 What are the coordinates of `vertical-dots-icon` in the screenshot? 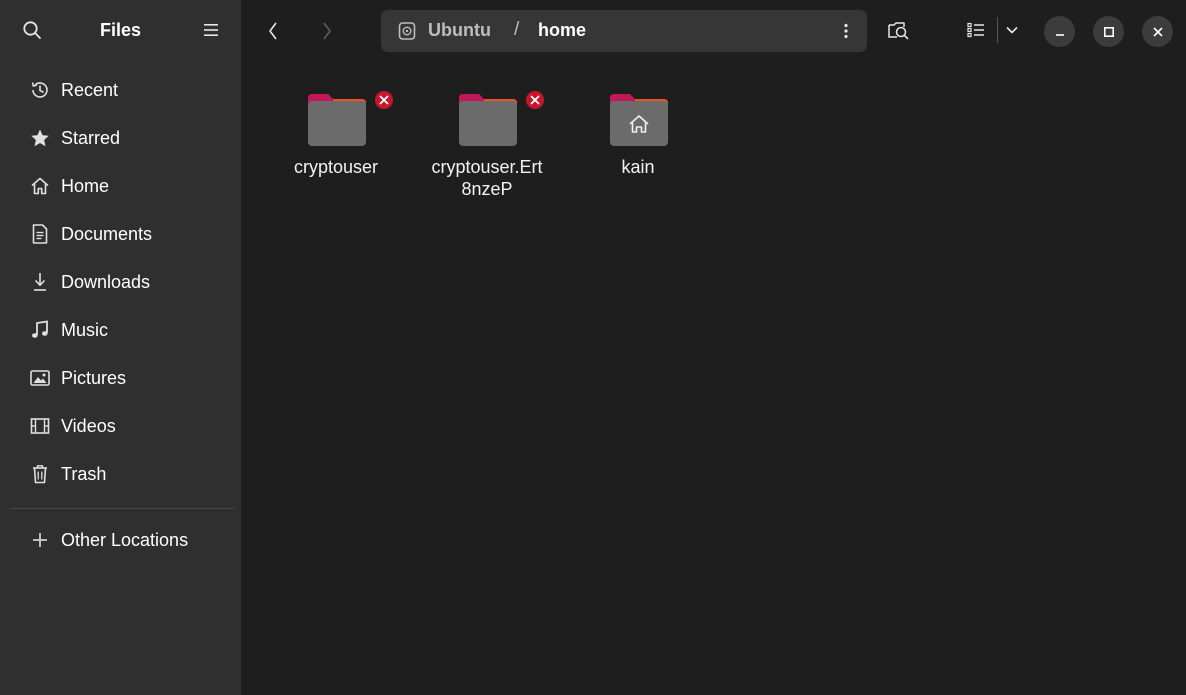 It's located at (846, 31).